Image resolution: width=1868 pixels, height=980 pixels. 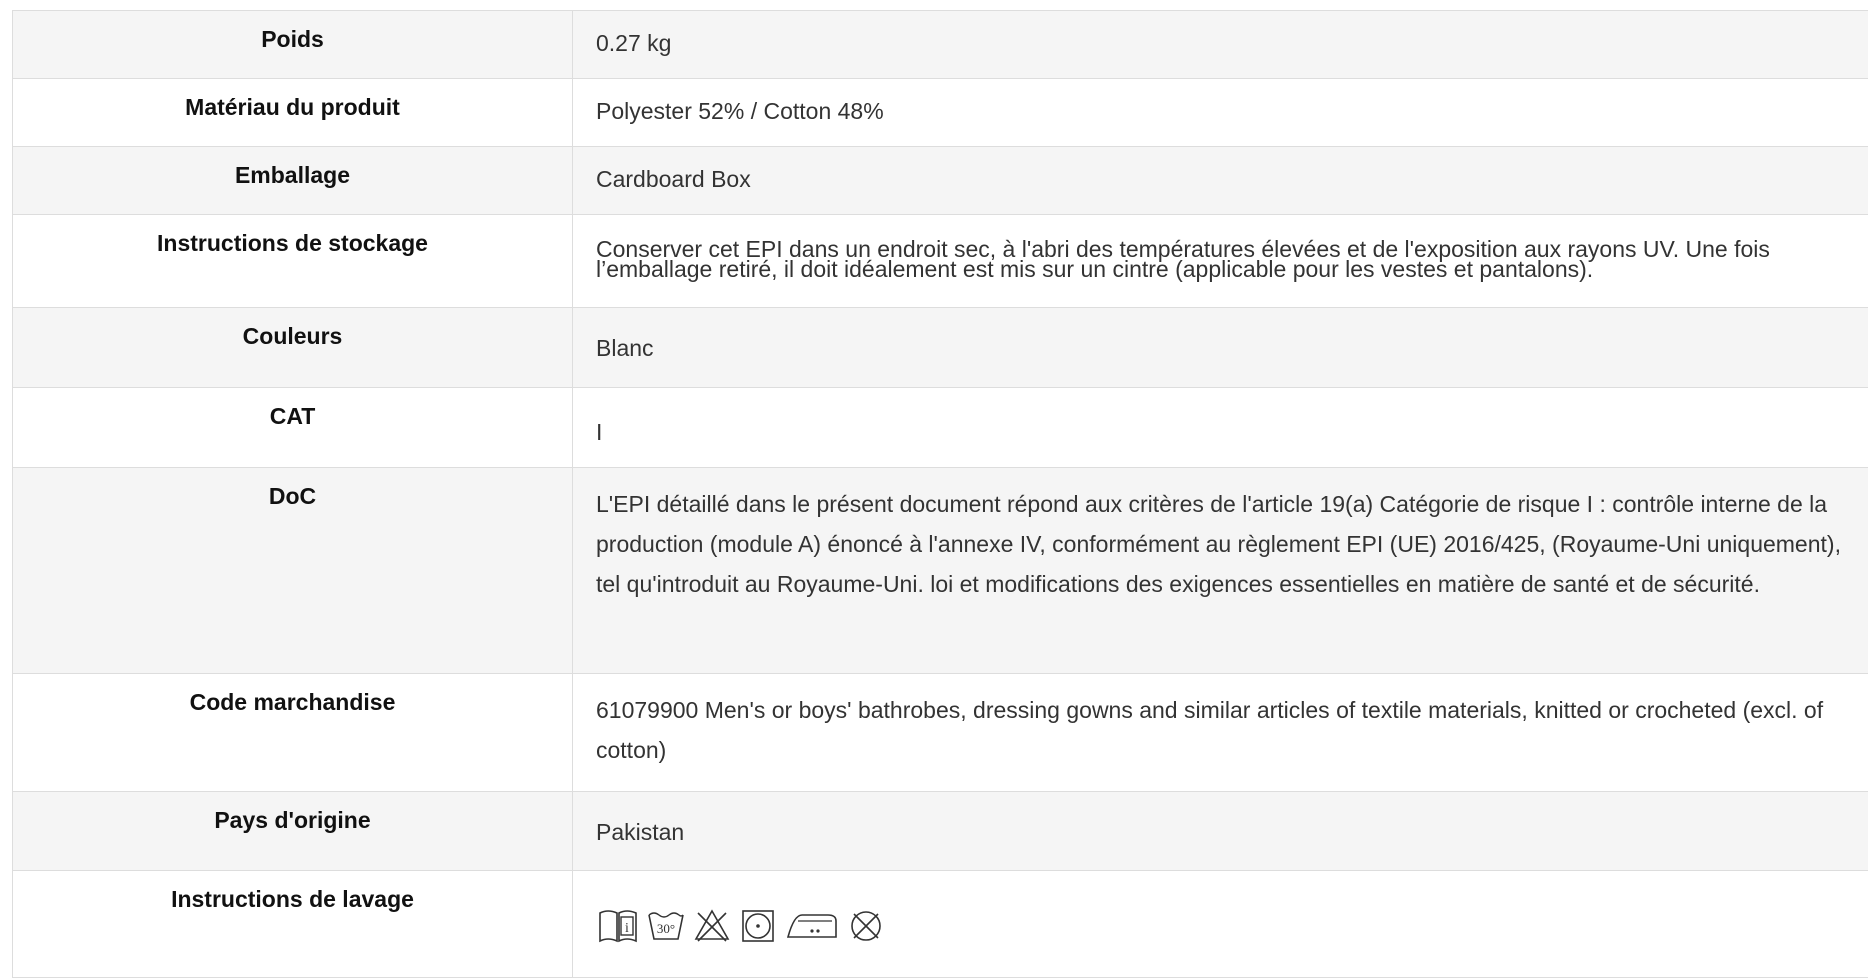 What do you see at coordinates (292, 570) in the screenshot?
I see `row-label-doc: DoC` at bounding box center [292, 570].